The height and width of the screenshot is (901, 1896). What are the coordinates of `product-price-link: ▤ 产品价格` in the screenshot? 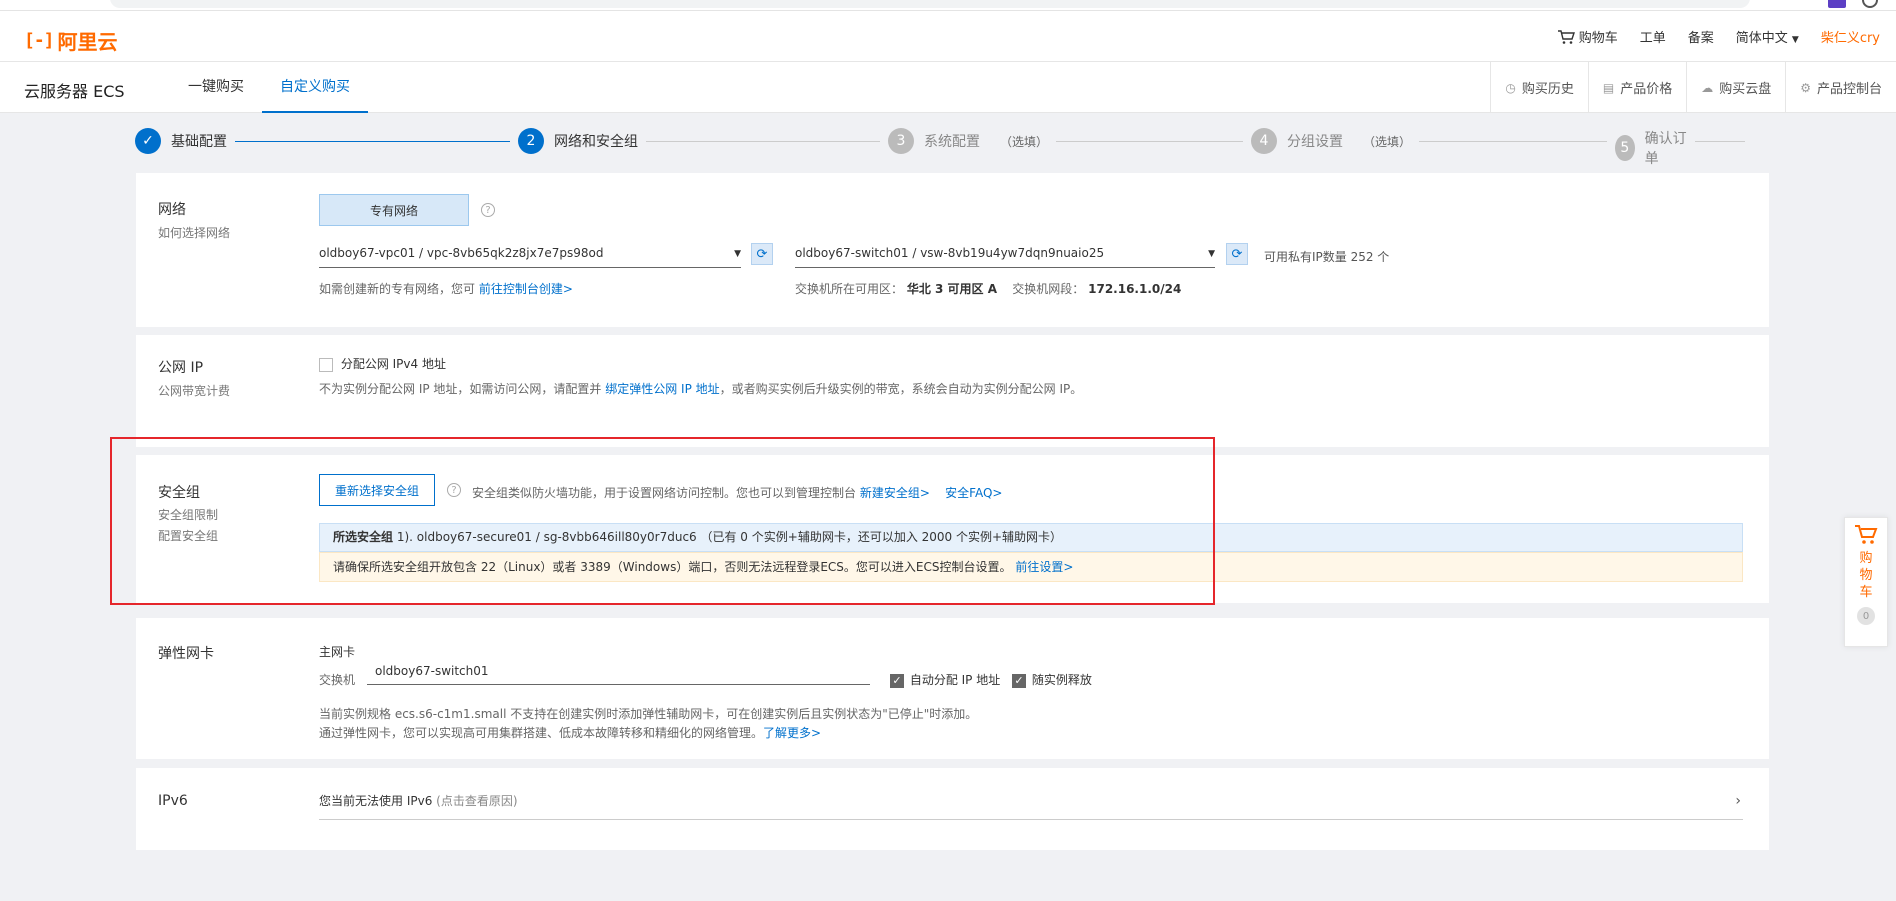 It's located at (1636, 87).